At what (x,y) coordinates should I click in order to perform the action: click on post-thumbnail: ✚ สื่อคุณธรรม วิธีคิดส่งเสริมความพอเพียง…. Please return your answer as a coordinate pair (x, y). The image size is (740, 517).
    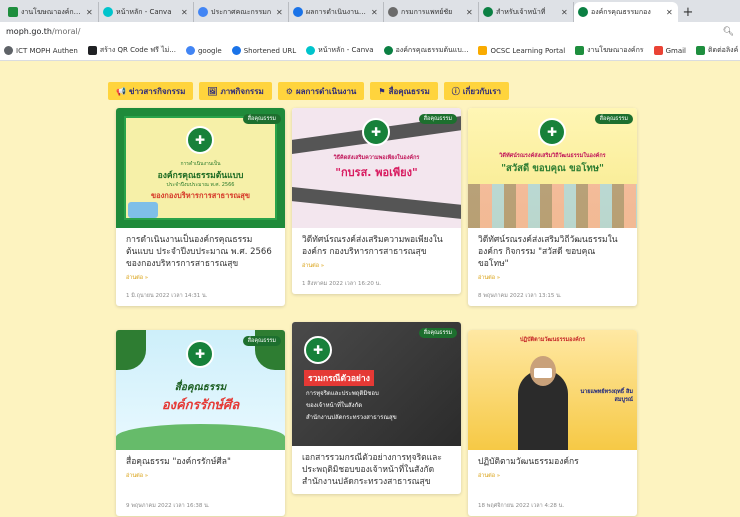
    Looking at the image, I should click on (376, 168).